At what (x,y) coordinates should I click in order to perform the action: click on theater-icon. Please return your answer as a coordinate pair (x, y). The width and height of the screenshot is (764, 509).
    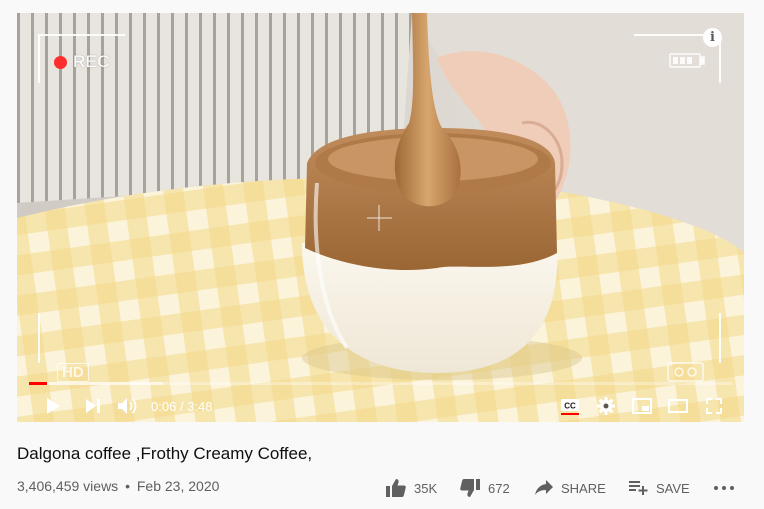
    Looking at the image, I should click on (678, 406).